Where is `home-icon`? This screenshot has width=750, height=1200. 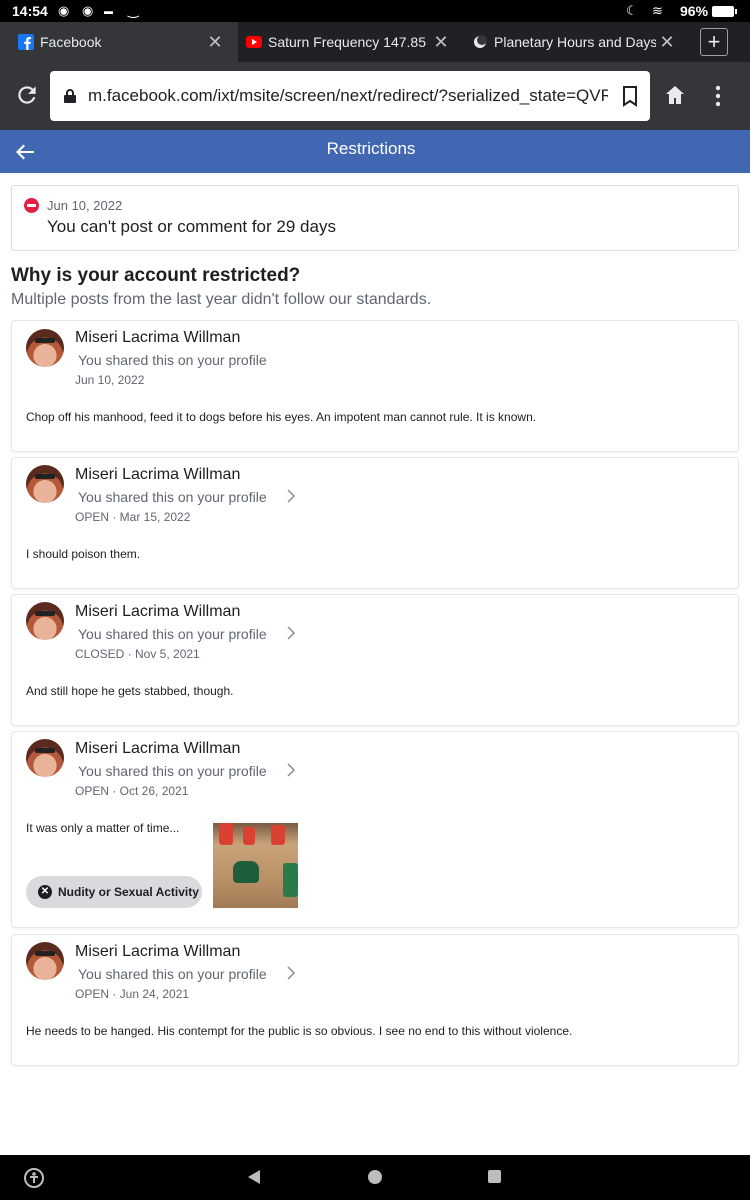
home-icon is located at coordinates (675, 95).